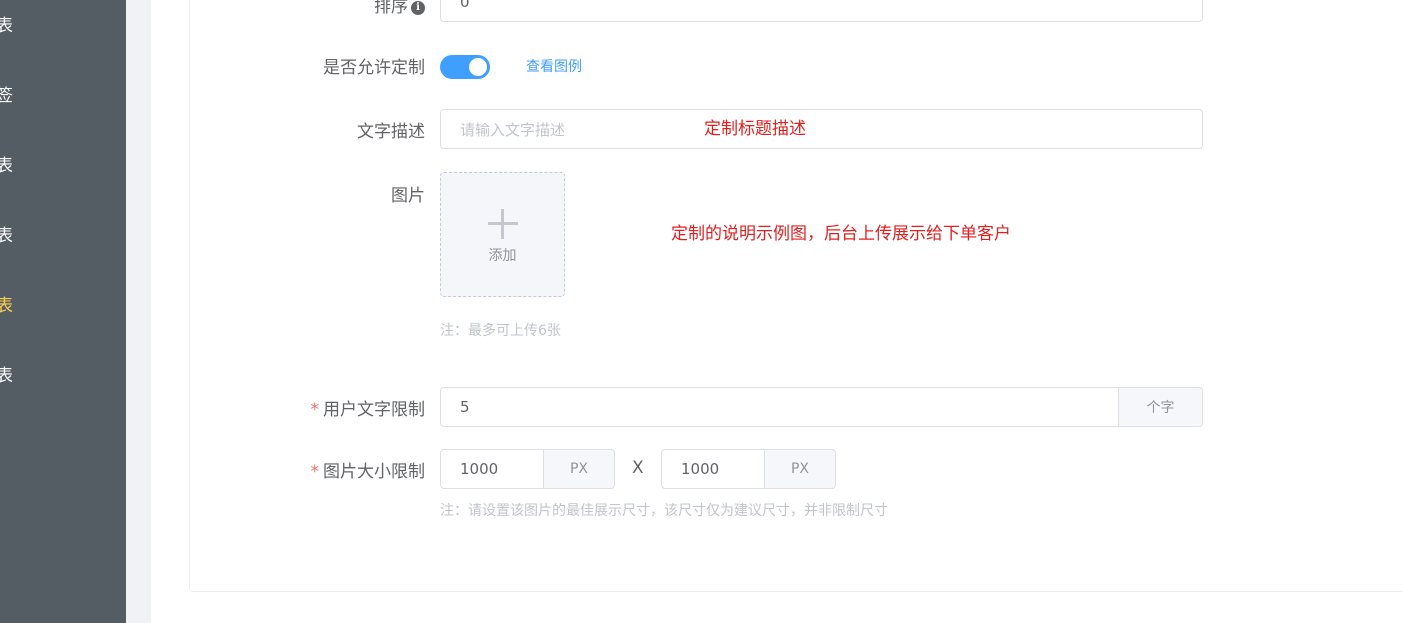 The height and width of the screenshot is (623, 1403). Describe the element at coordinates (821, 11) in the screenshot. I see `sort-input: 0` at that location.